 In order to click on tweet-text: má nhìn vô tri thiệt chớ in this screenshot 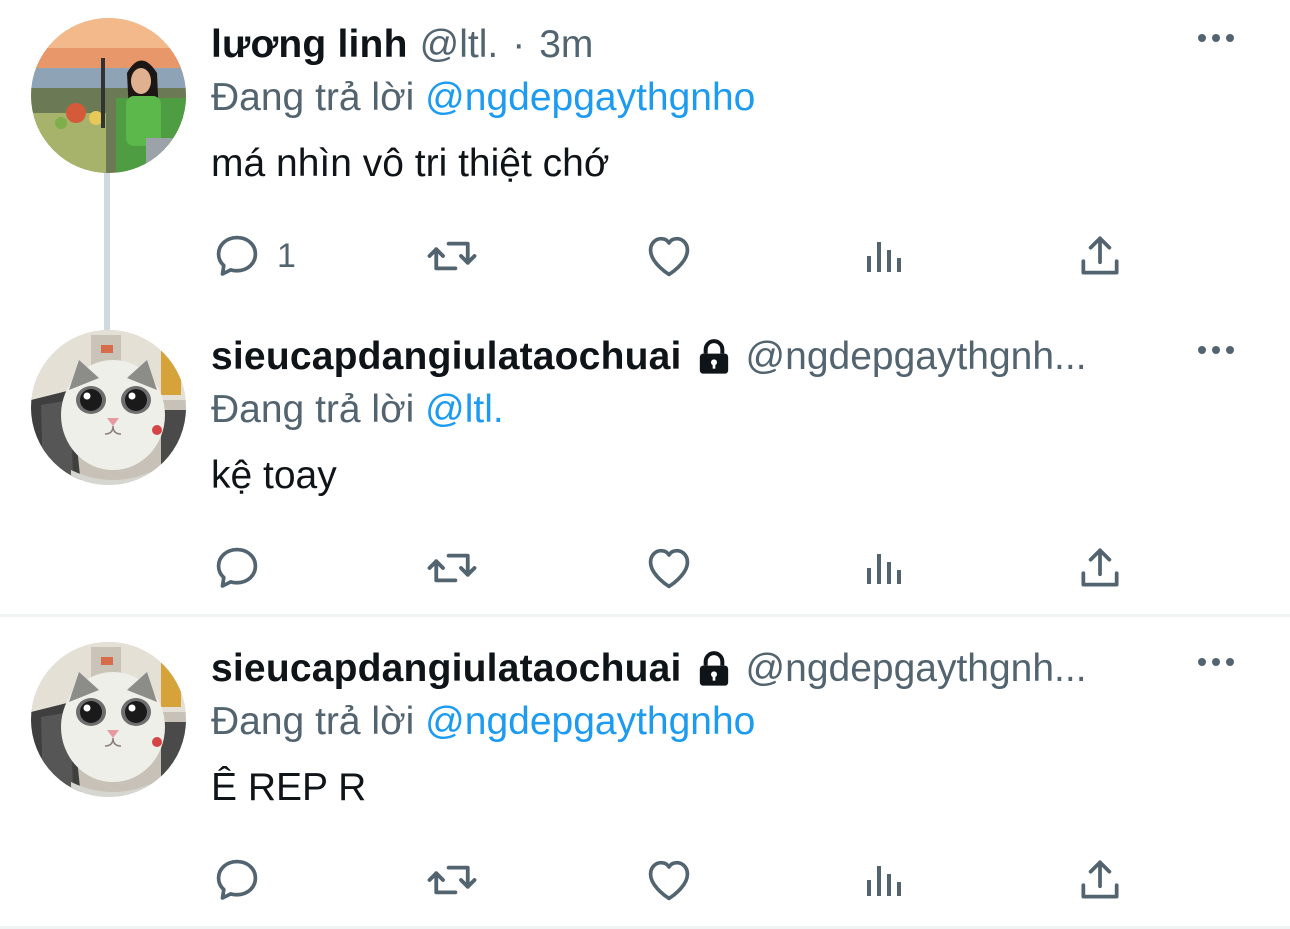, I will do `click(410, 163)`.